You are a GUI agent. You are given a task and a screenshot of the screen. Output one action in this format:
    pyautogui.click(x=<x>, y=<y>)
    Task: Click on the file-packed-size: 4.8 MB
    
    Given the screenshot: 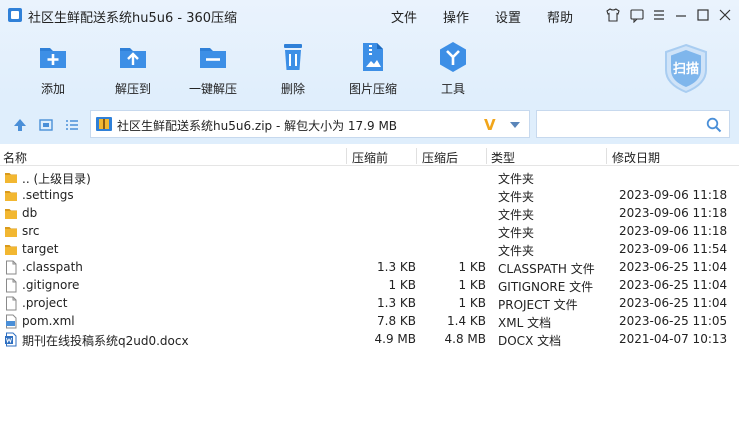 What is the action you would take?
    pyautogui.click(x=465, y=339)
    